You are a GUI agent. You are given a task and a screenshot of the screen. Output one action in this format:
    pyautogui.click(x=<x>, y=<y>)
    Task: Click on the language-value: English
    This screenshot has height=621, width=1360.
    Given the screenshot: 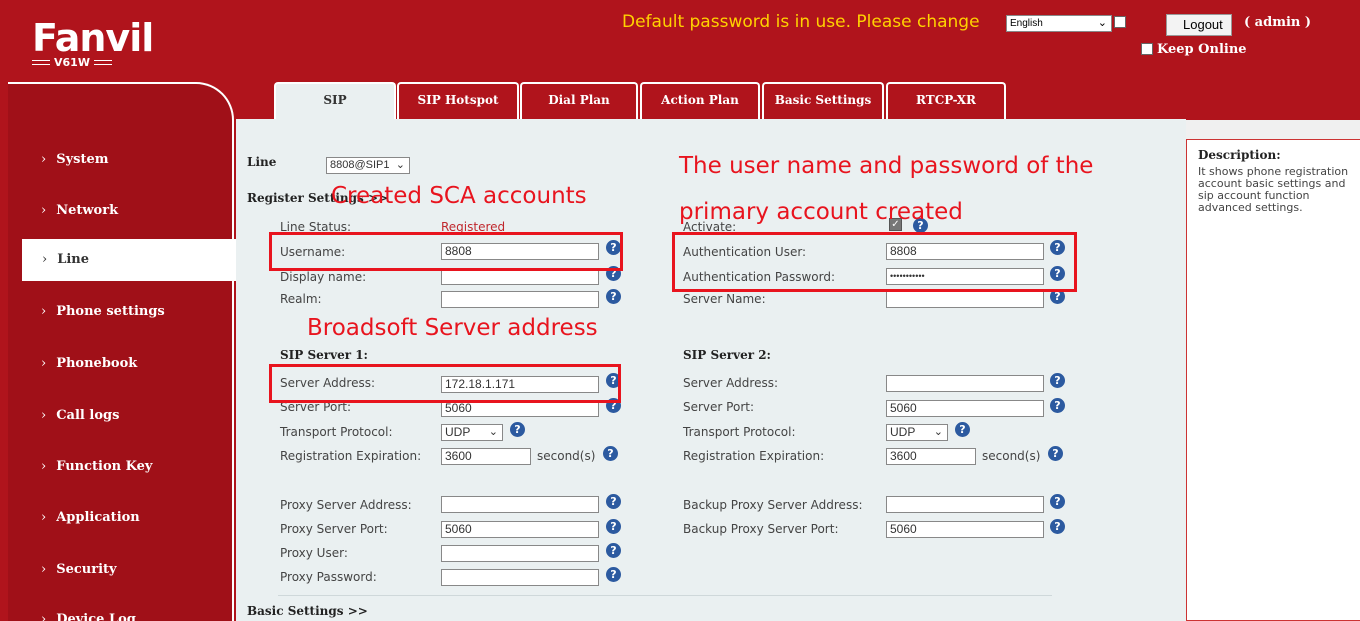 What is the action you would take?
    pyautogui.click(x=1026, y=23)
    